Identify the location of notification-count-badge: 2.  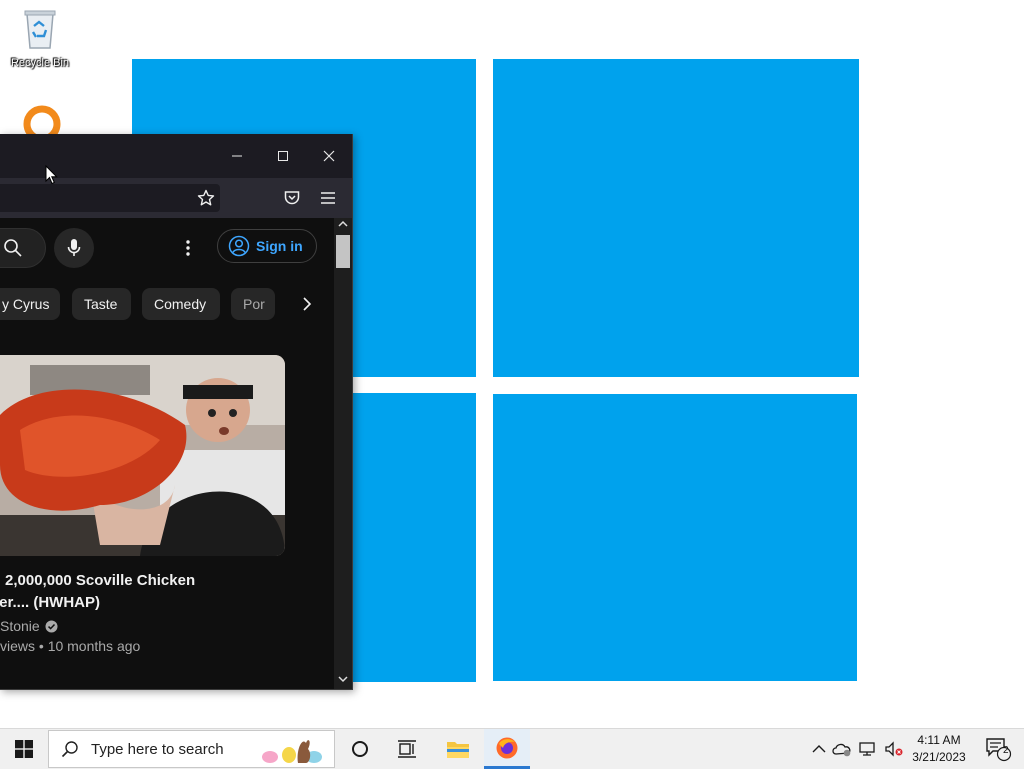
(1006, 750).